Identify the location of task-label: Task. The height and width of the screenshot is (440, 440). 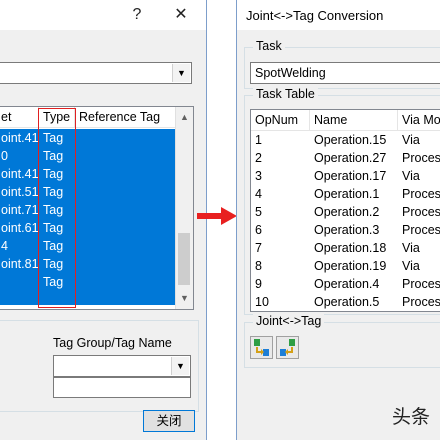
(269, 46).